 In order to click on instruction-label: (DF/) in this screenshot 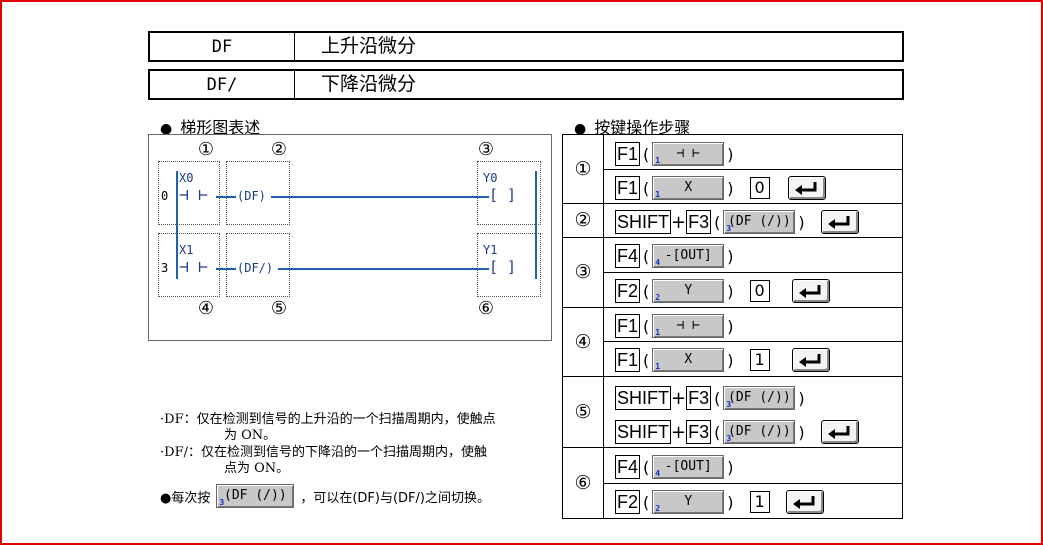, I will do `click(255, 268)`.